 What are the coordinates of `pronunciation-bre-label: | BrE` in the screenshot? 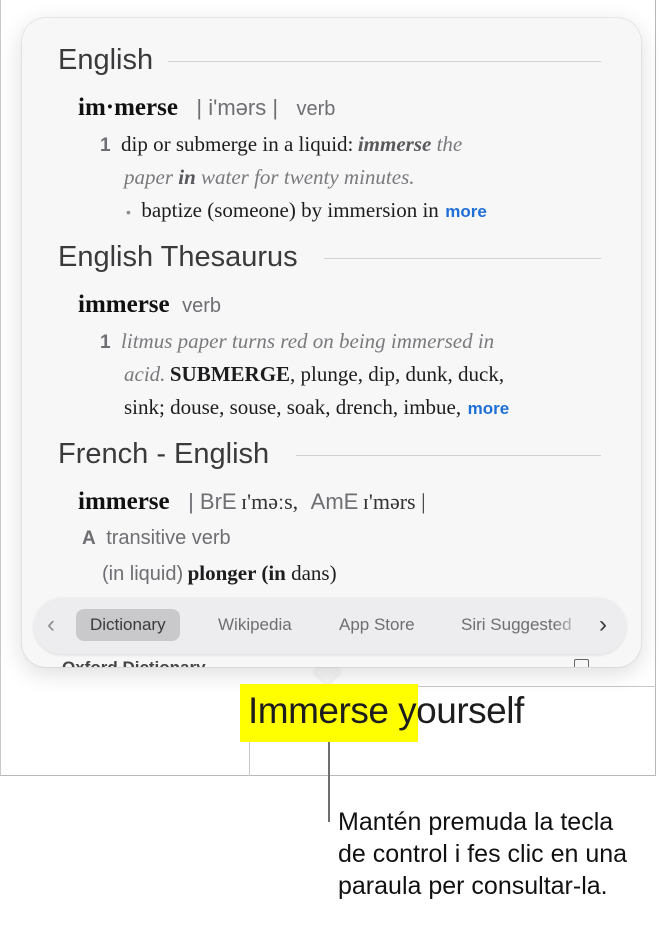 It's located at (212, 501).